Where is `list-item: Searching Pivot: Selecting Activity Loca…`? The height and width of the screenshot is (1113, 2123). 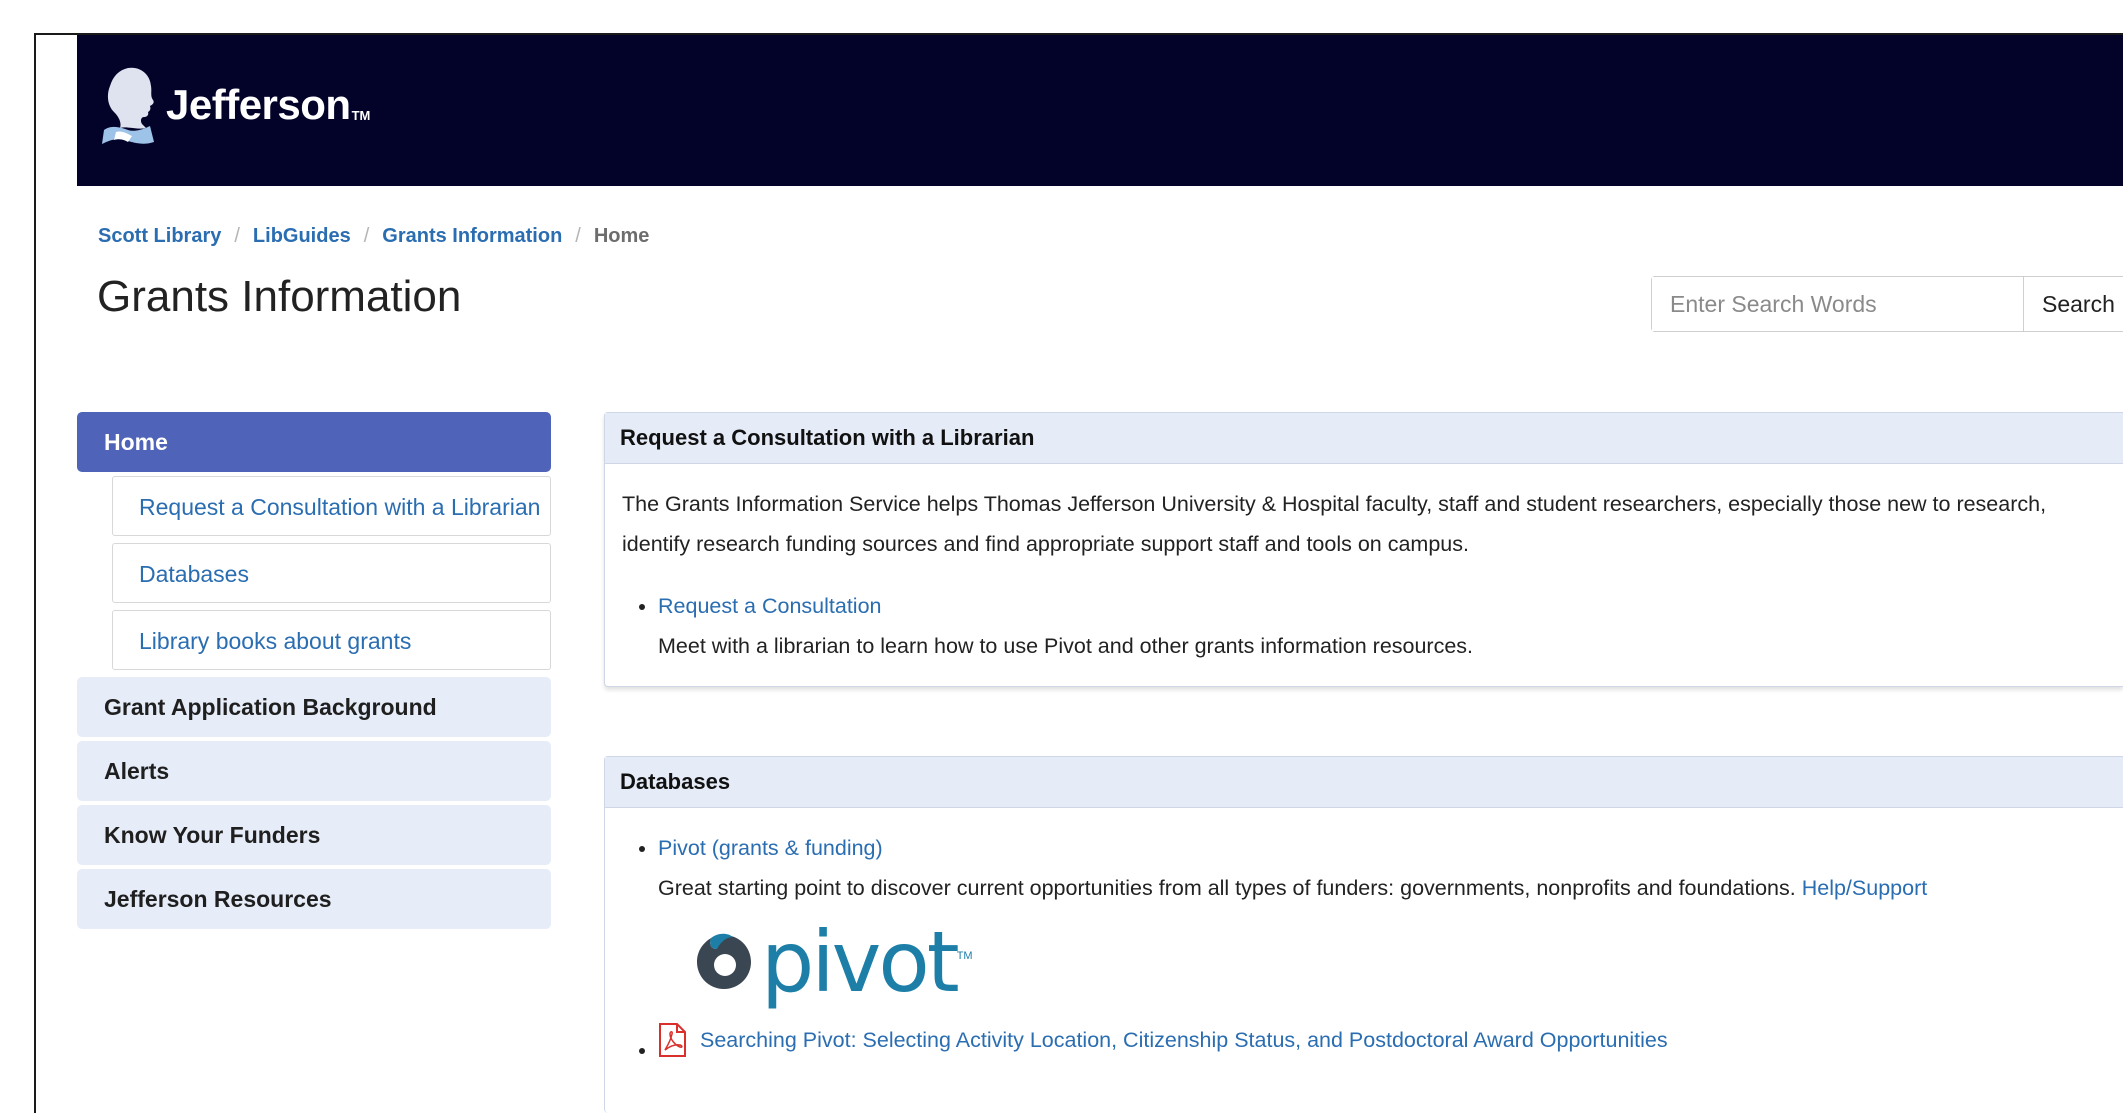
list-item: Searching Pivot: Selecting Activity Loca… is located at coordinates (1383, 1040).